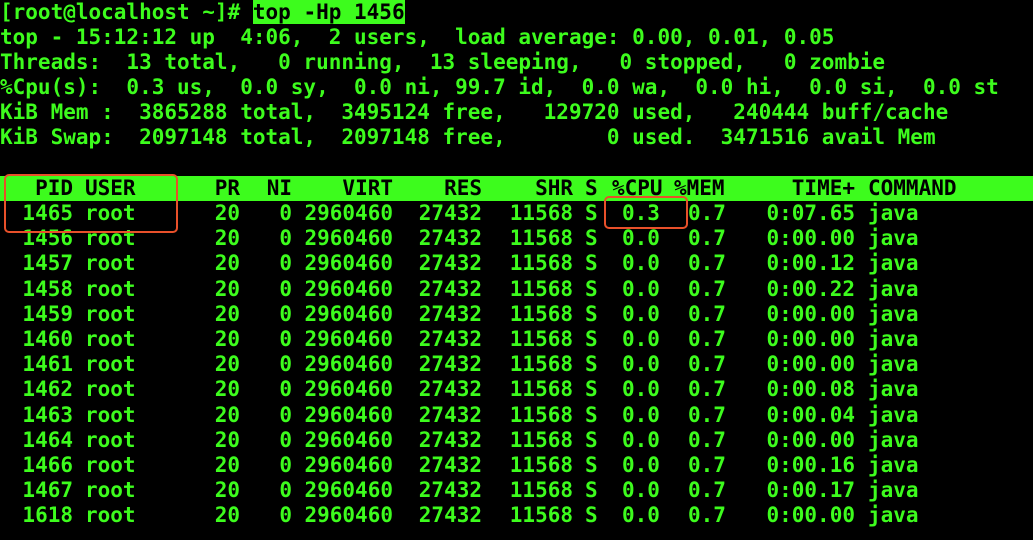 The width and height of the screenshot is (1033, 540). I want to click on cell-pid: 1463, so click(47, 414).